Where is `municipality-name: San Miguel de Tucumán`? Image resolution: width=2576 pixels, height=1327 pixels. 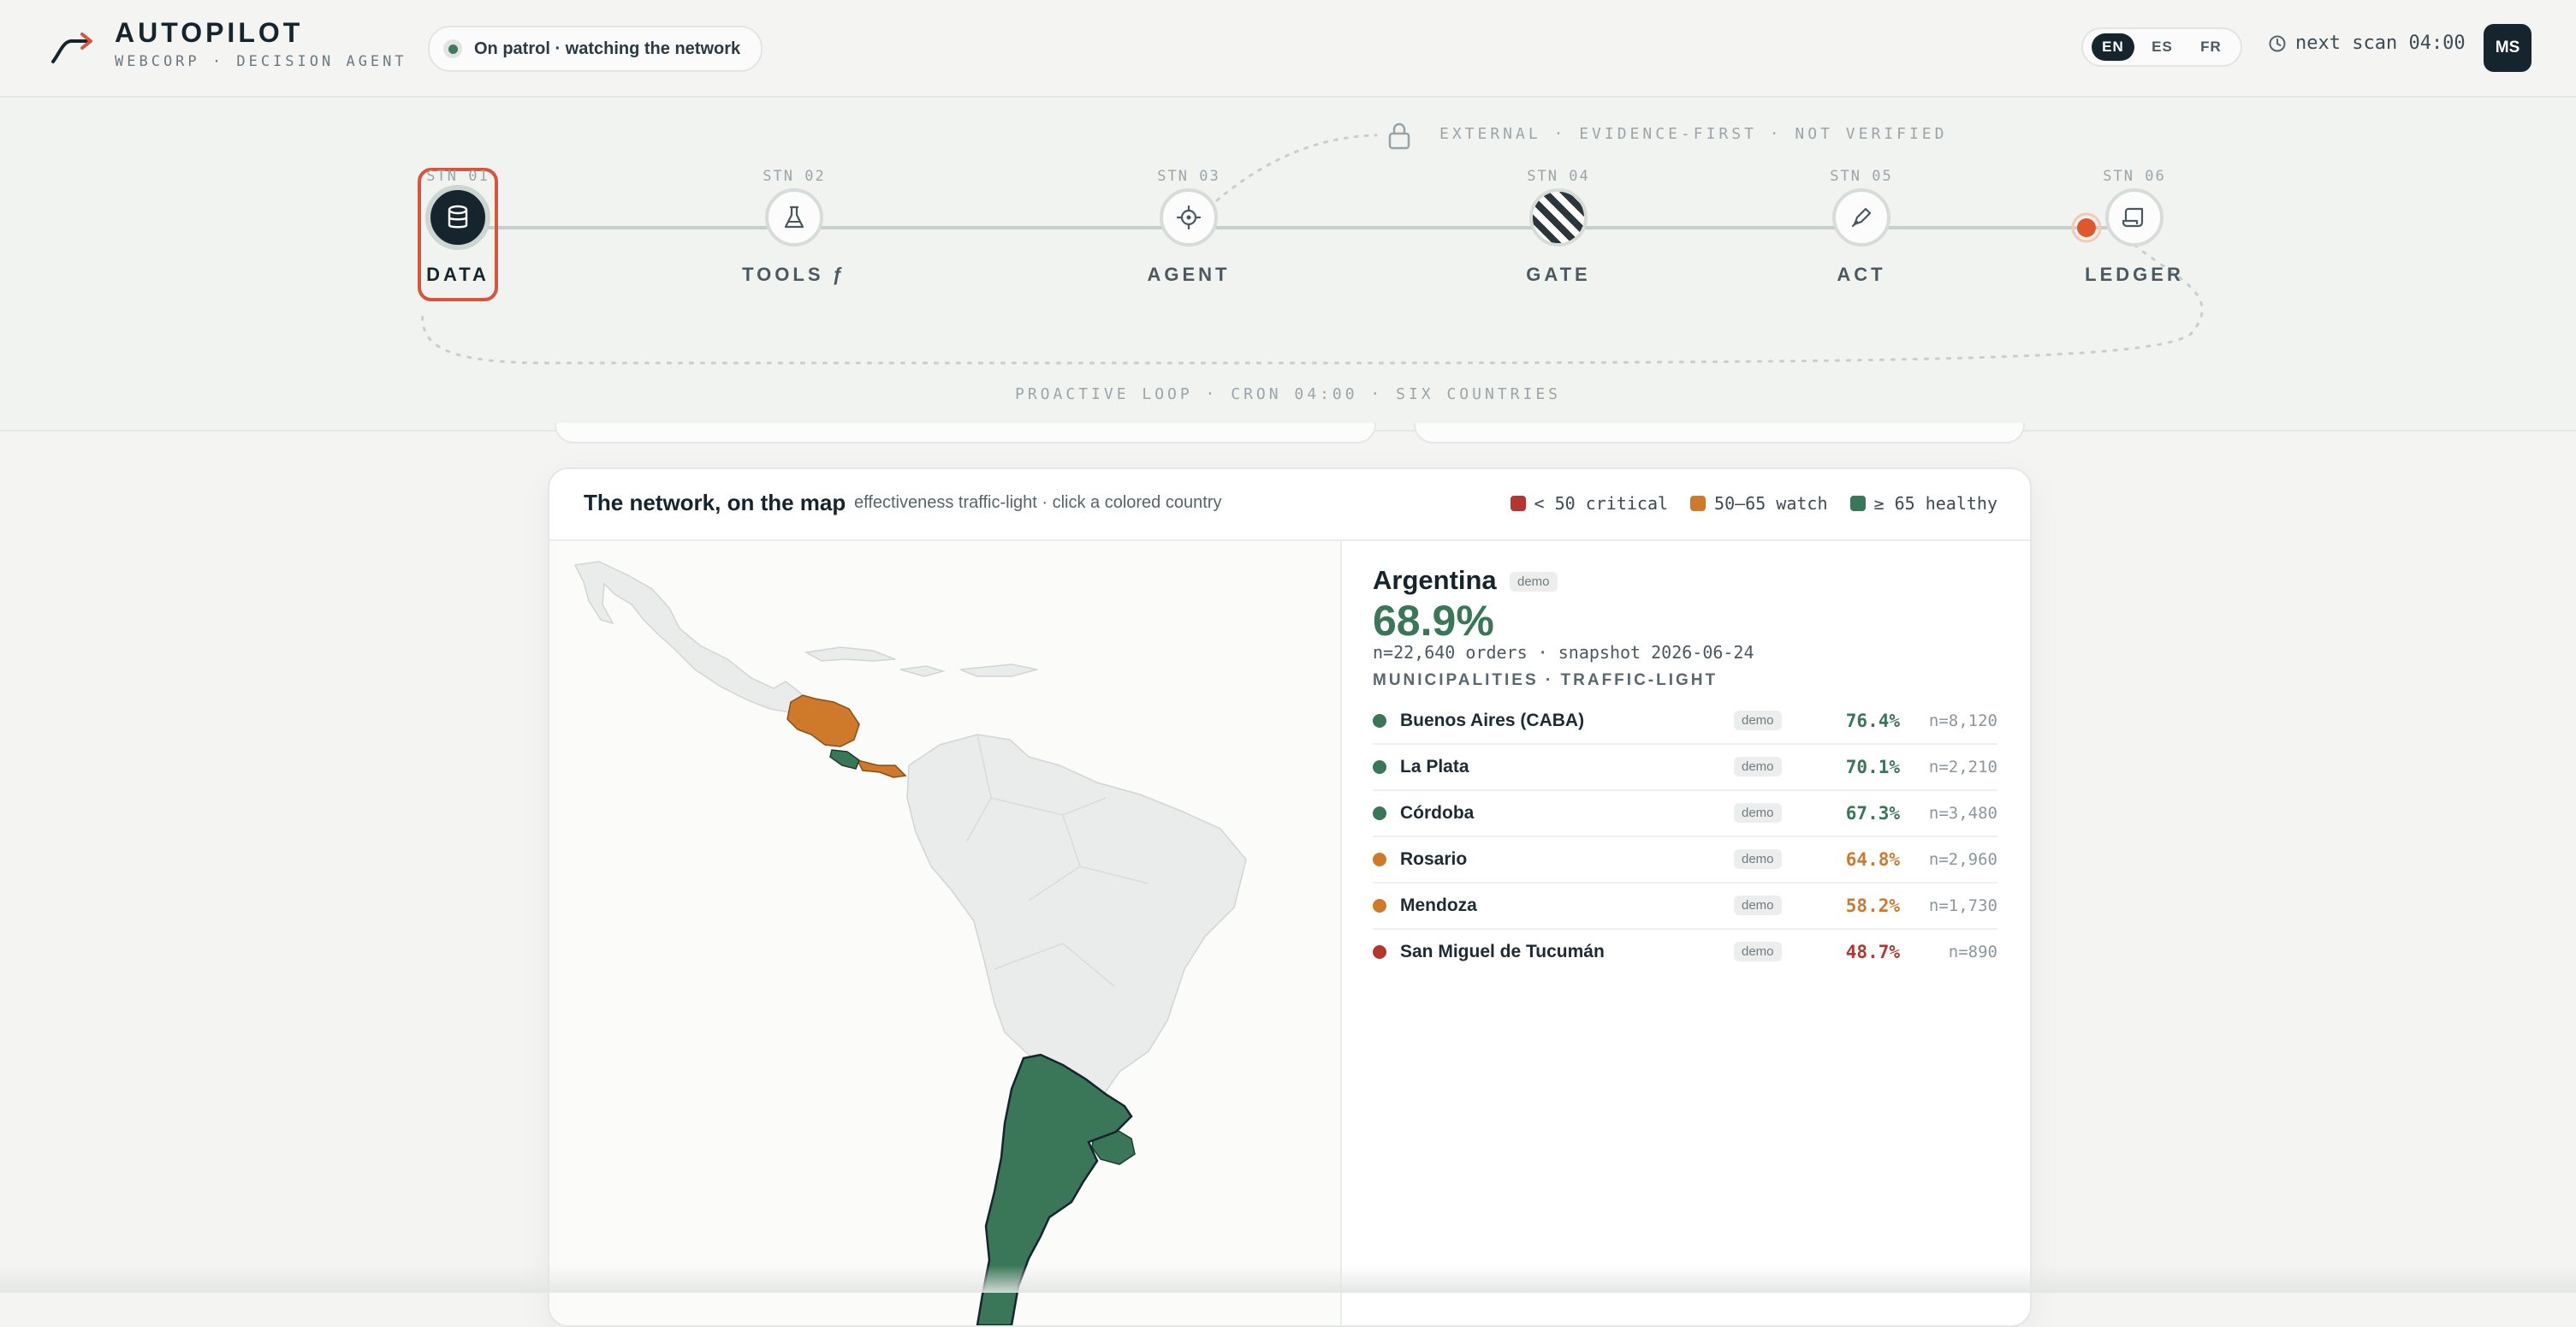
municipality-name: San Miguel de Tucumán is located at coordinates (1502, 951).